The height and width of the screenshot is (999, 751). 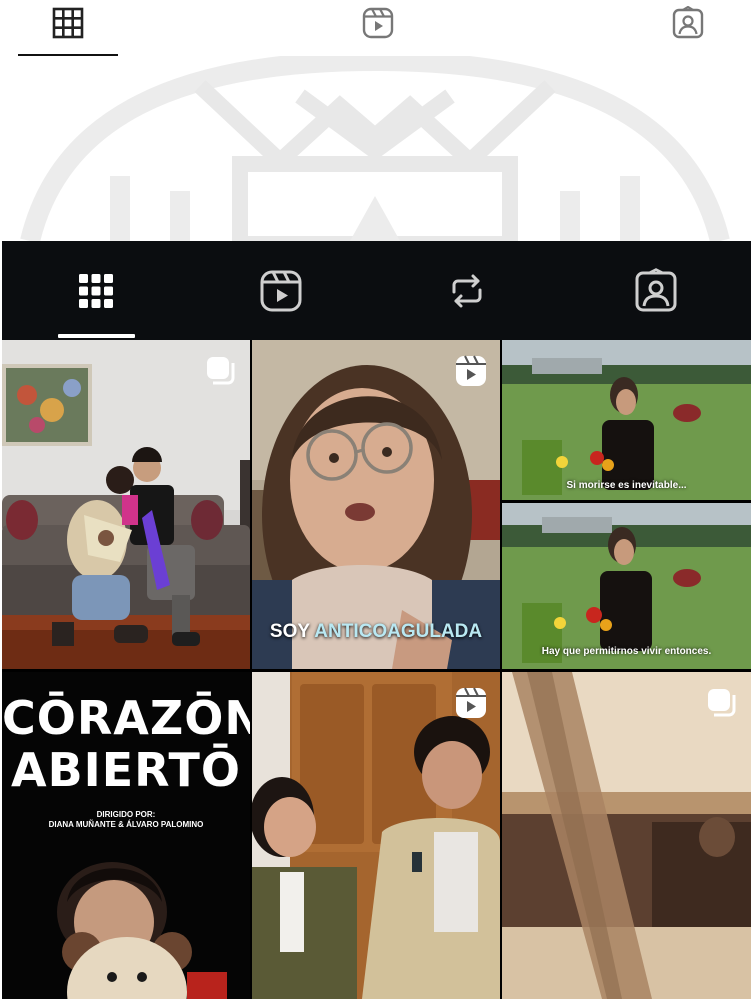 What do you see at coordinates (96, 336) in the screenshot?
I see `active-tab-indicator-dark` at bounding box center [96, 336].